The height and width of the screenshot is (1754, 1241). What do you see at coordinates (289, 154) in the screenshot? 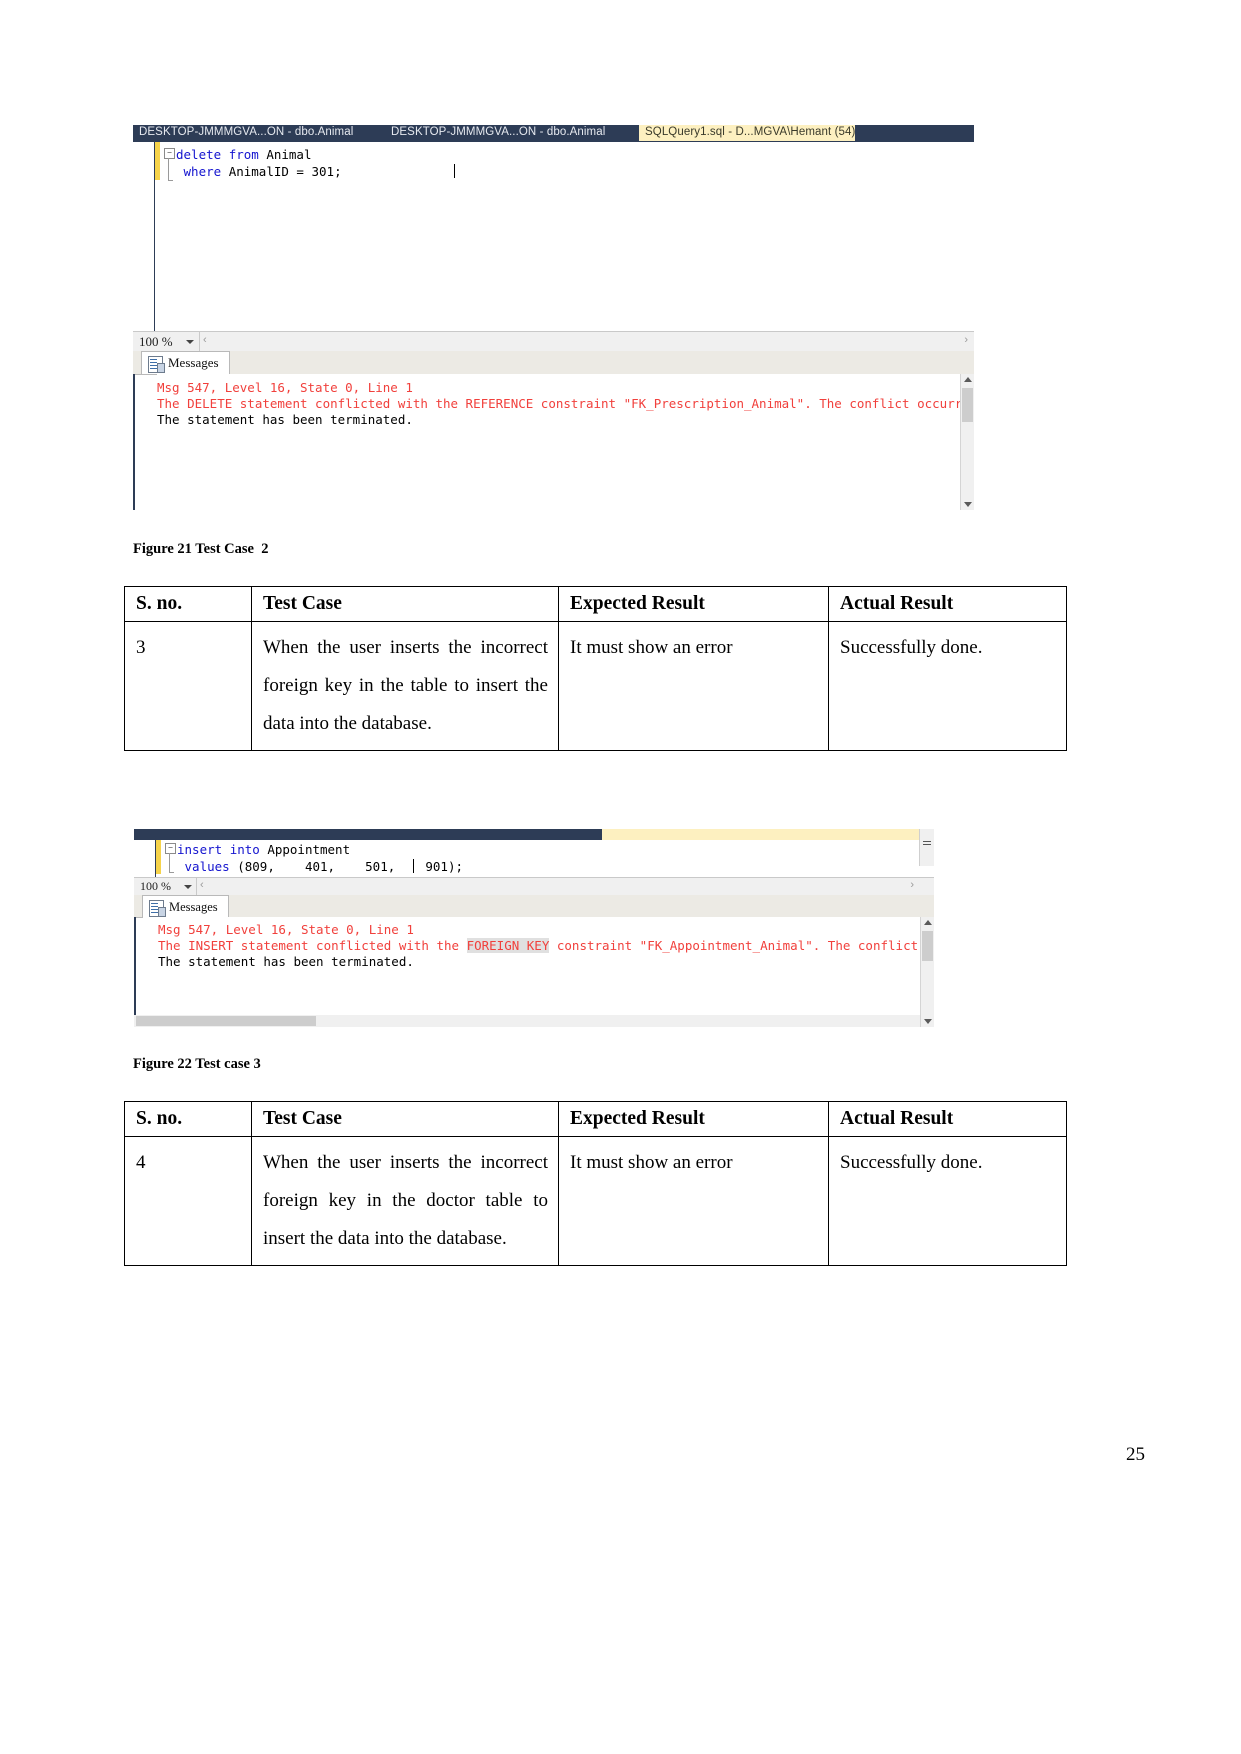
I see `sql-table-animal: Animal` at bounding box center [289, 154].